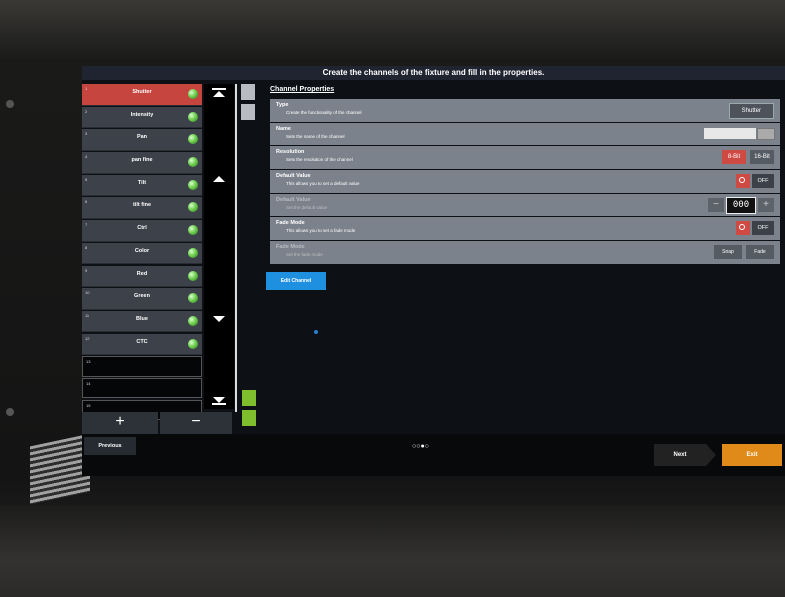  I want to click on channel-item: 4 pan fine, so click(142, 163).